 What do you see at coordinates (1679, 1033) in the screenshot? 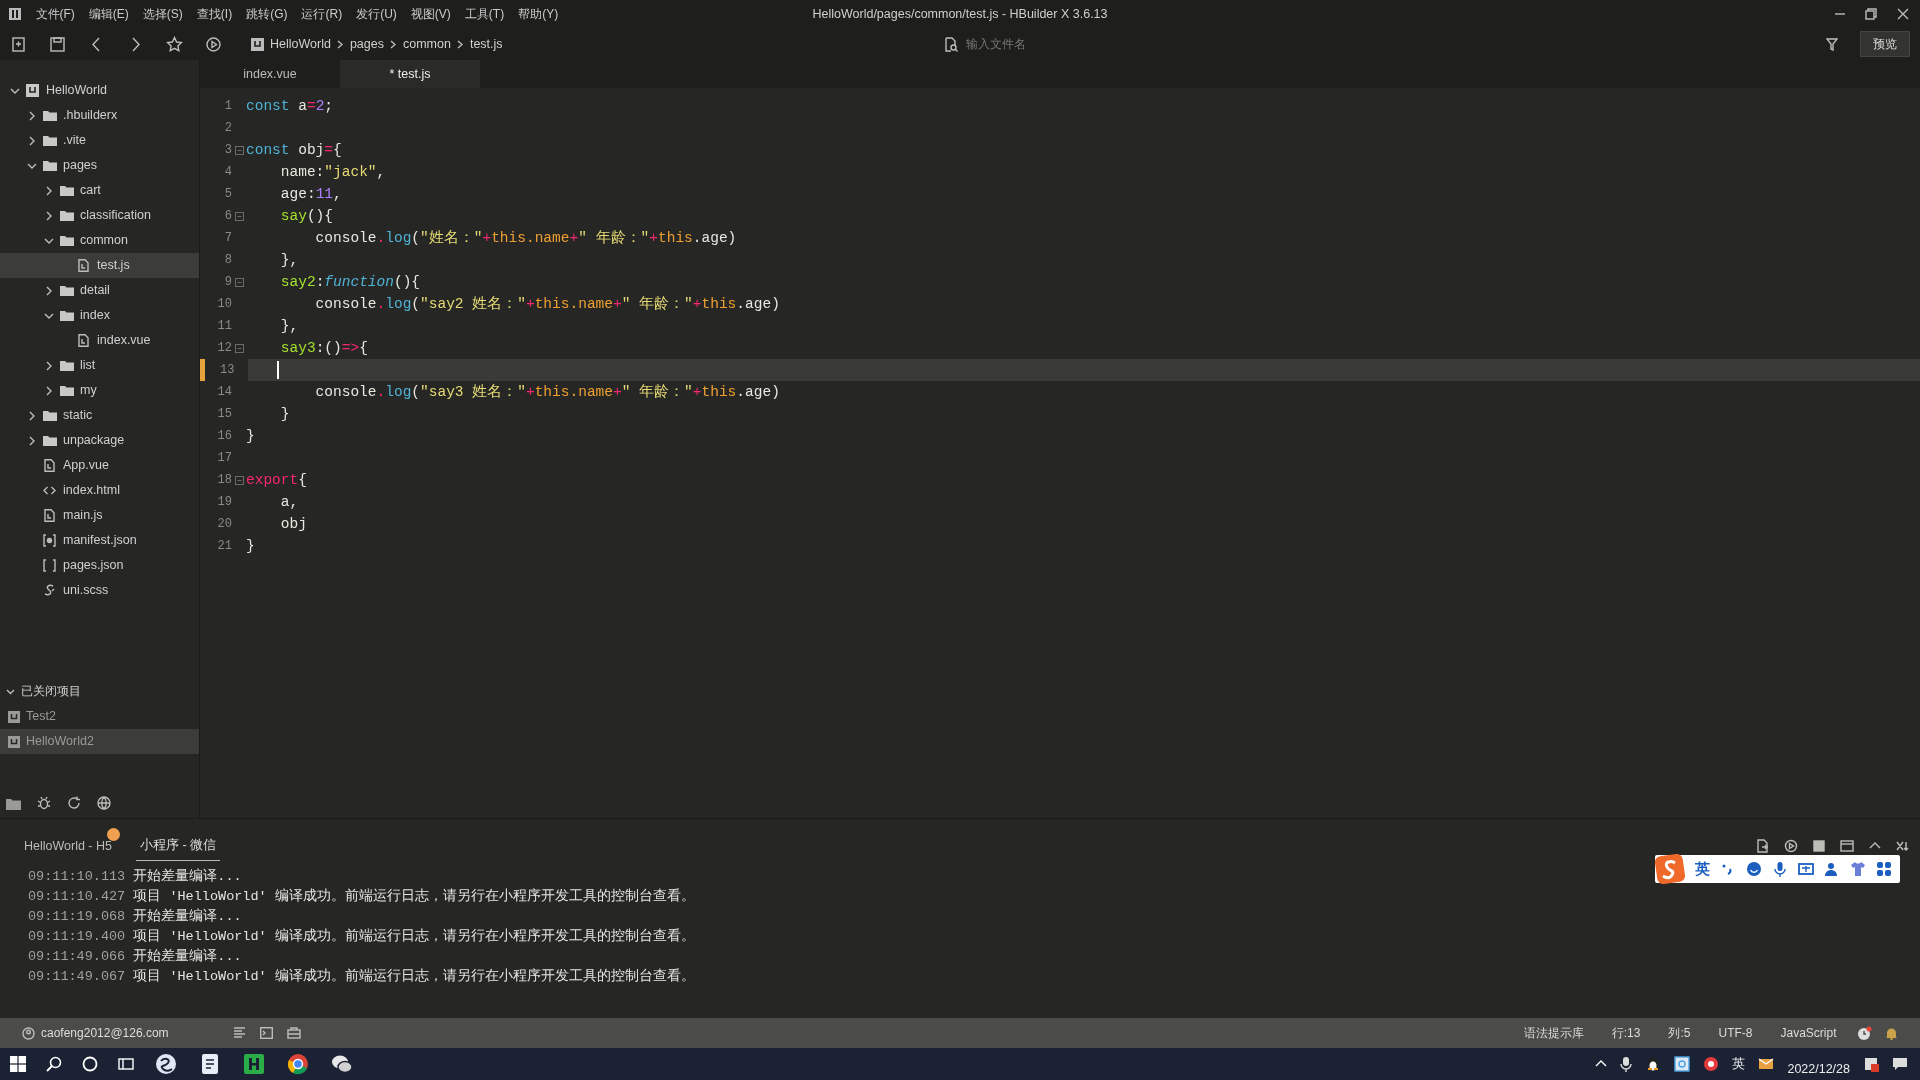
I see `status-item: 列:5` at bounding box center [1679, 1033].